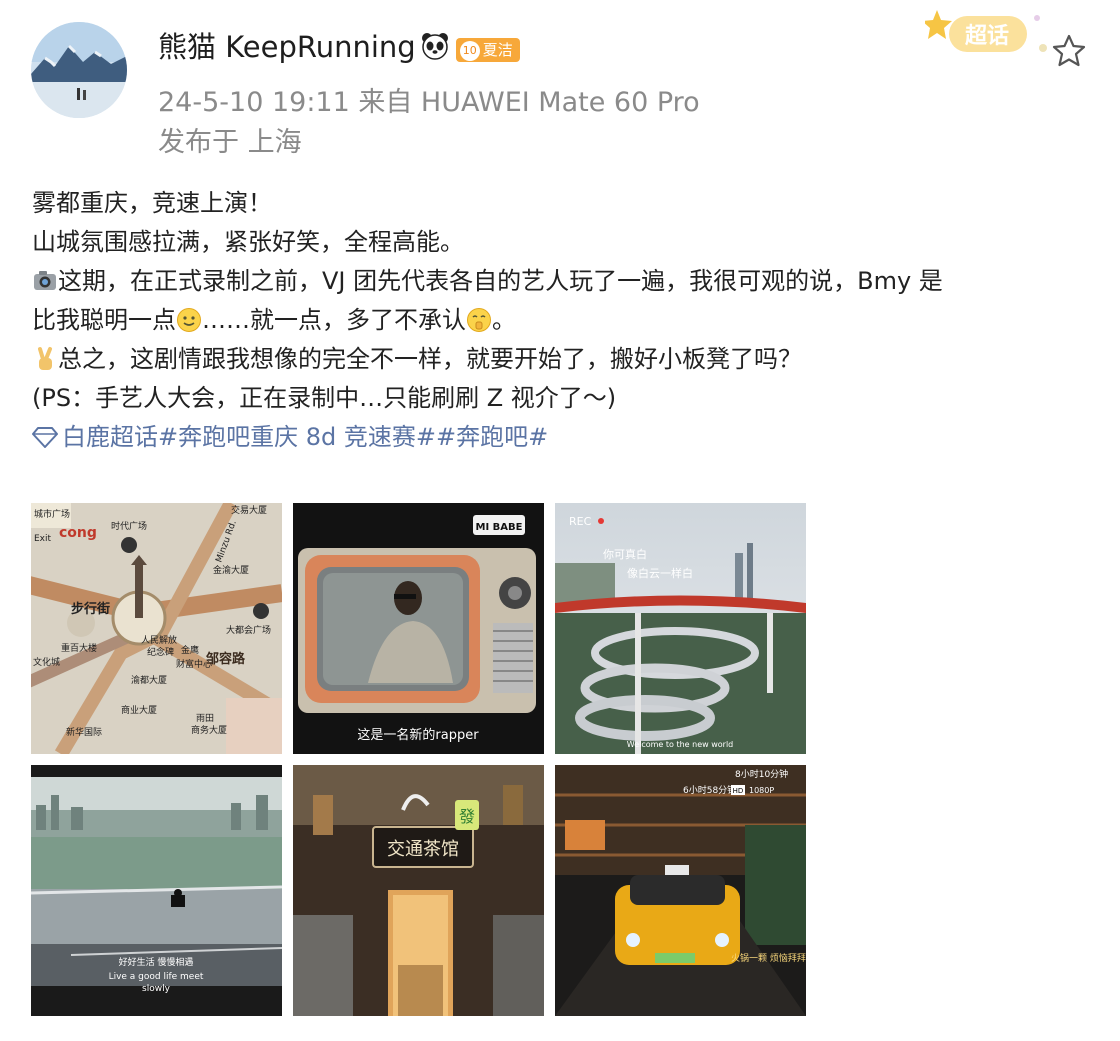 This screenshot has height=1041, width=1120. What do you see at coordinates (418, 890) in the screenshot?
I see `image-jiaotong-teahouse: 交通茶馆 發` at bounding box center [418, 890].